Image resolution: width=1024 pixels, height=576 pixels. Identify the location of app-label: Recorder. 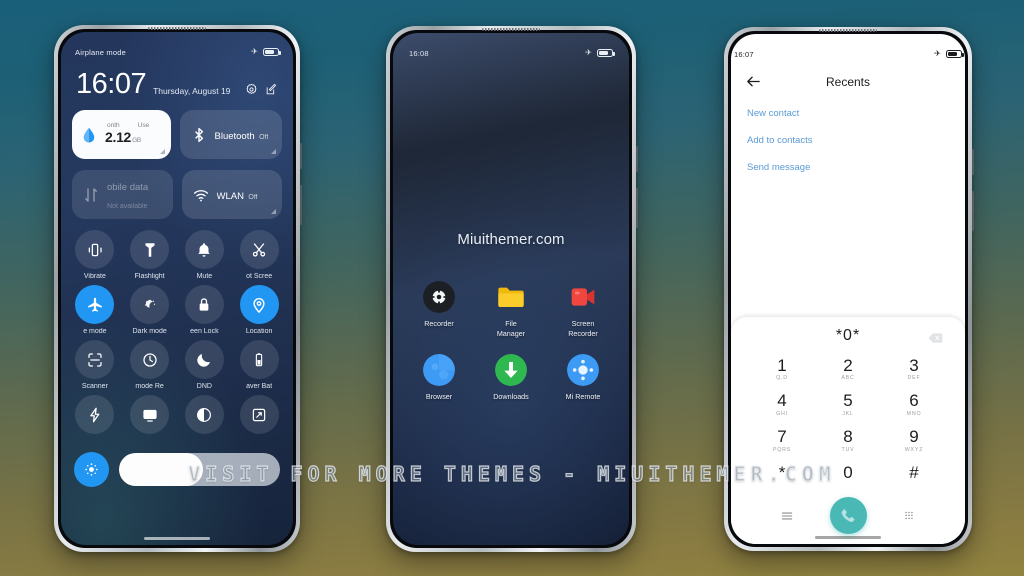
(439, 323).